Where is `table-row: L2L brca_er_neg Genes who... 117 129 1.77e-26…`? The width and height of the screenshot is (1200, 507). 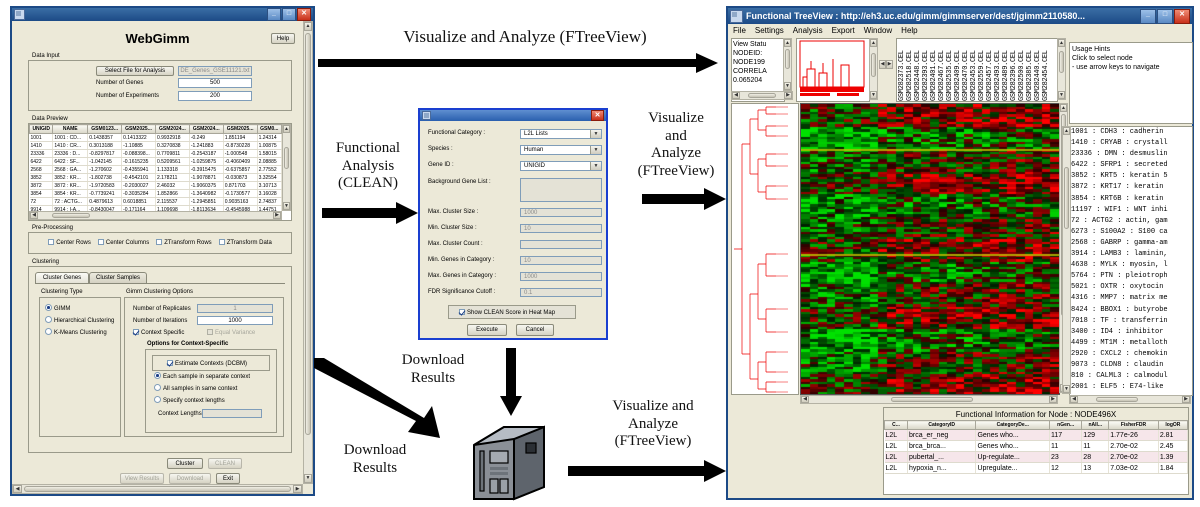 table-row: L2L brca_er_neg Genes who... 117 129 1.77e-26… is located at coordinates (1036, 435).